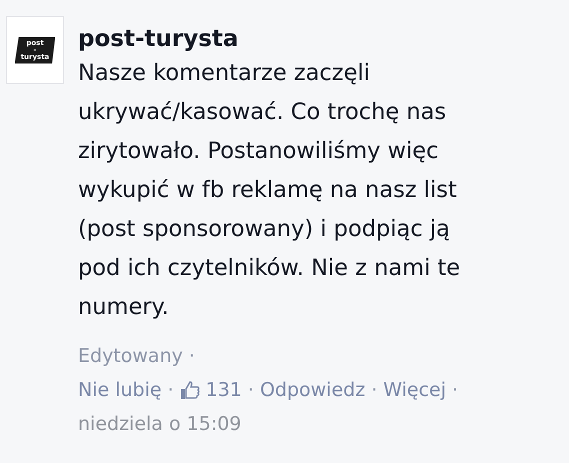 Image resolution: width=569 pixels, height=463 pixels. What do you see at coordinates (269, 39) in the screenshot?
I see `author-name: post-turysta` at bounding box center [269, 39].